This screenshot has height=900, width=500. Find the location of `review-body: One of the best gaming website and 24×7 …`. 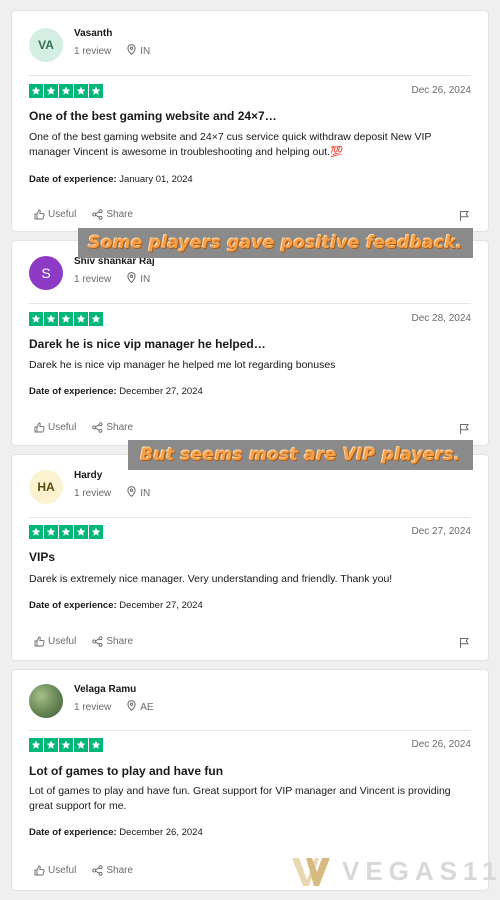

review-body: One of the best gaming website and 24×7 … is located at coordinates (230, 144).